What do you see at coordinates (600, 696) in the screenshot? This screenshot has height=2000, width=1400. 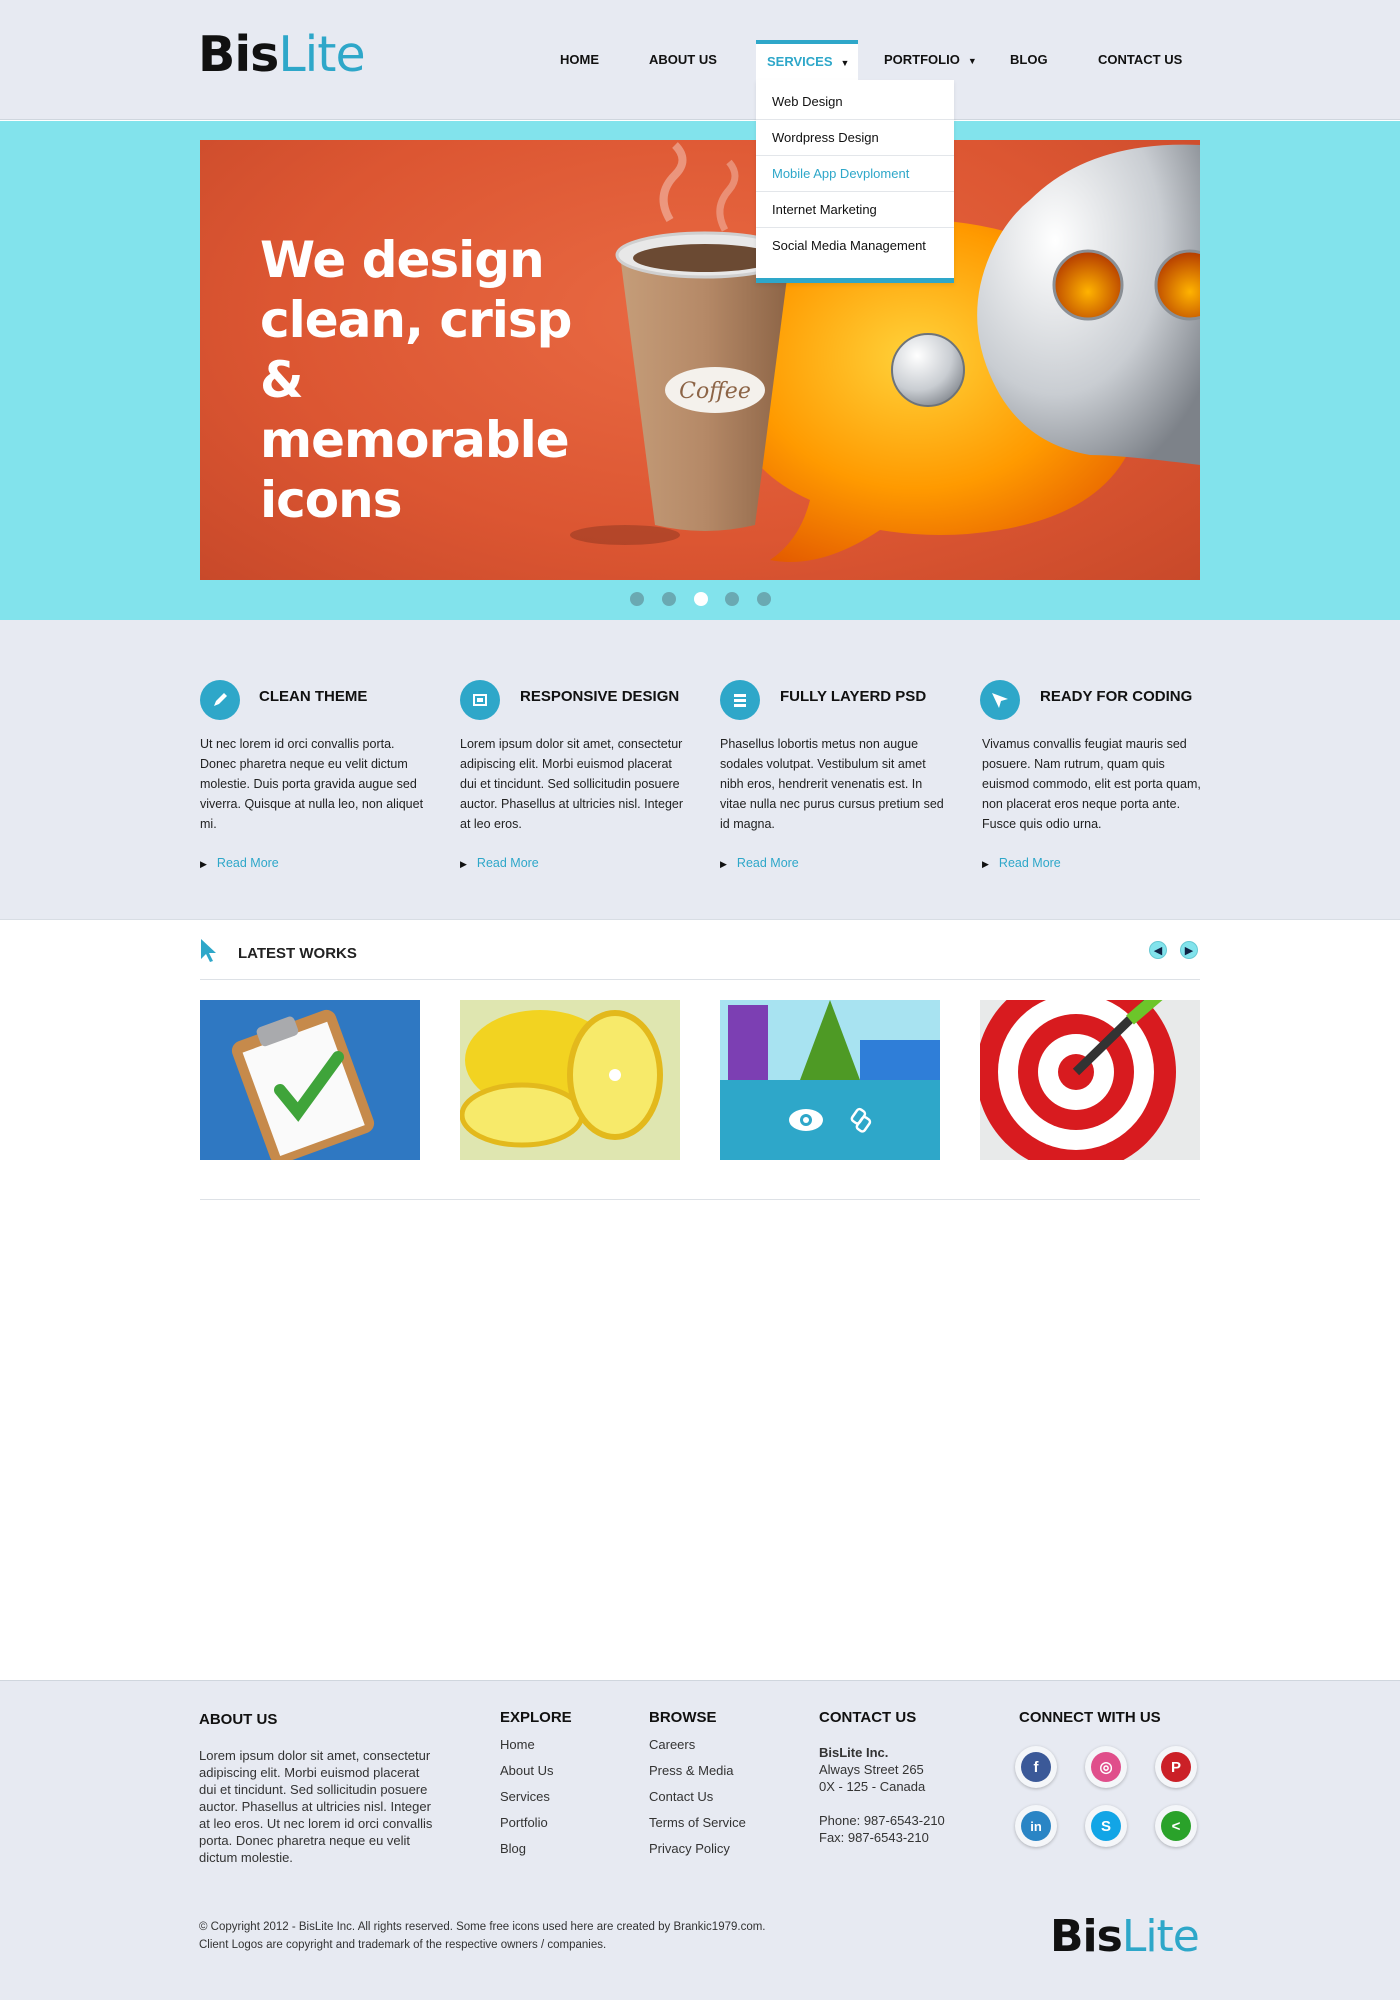 I see `feature-title: RESPONSIVE DESIGN` at bounding box center [600, 696].